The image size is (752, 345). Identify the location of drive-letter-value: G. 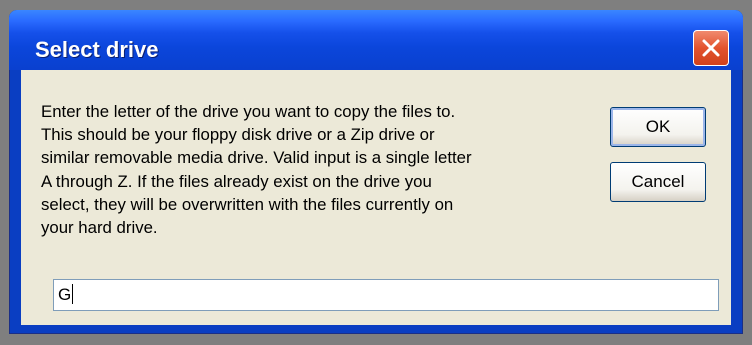
(65, 294).